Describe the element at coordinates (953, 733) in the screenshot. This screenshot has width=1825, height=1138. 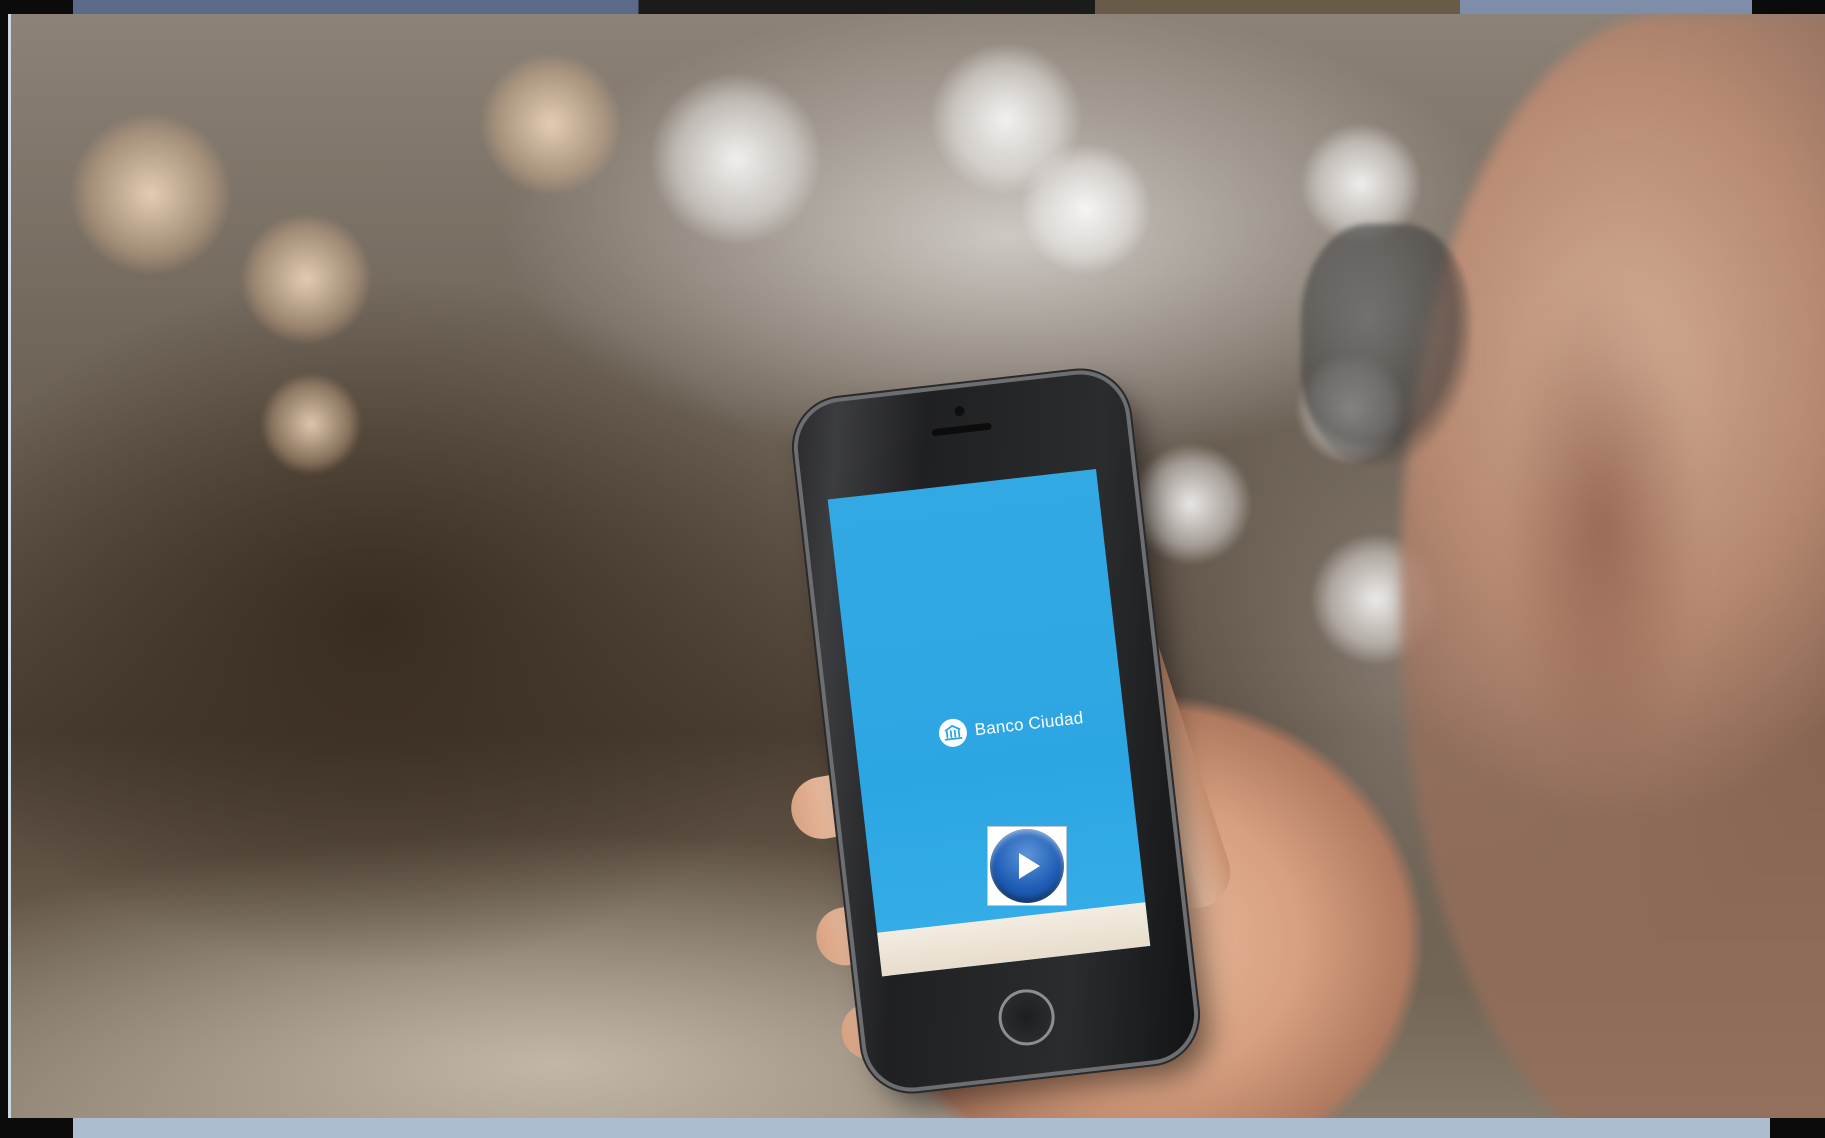
I see `banco-ciudad-logo-icon` at that location.